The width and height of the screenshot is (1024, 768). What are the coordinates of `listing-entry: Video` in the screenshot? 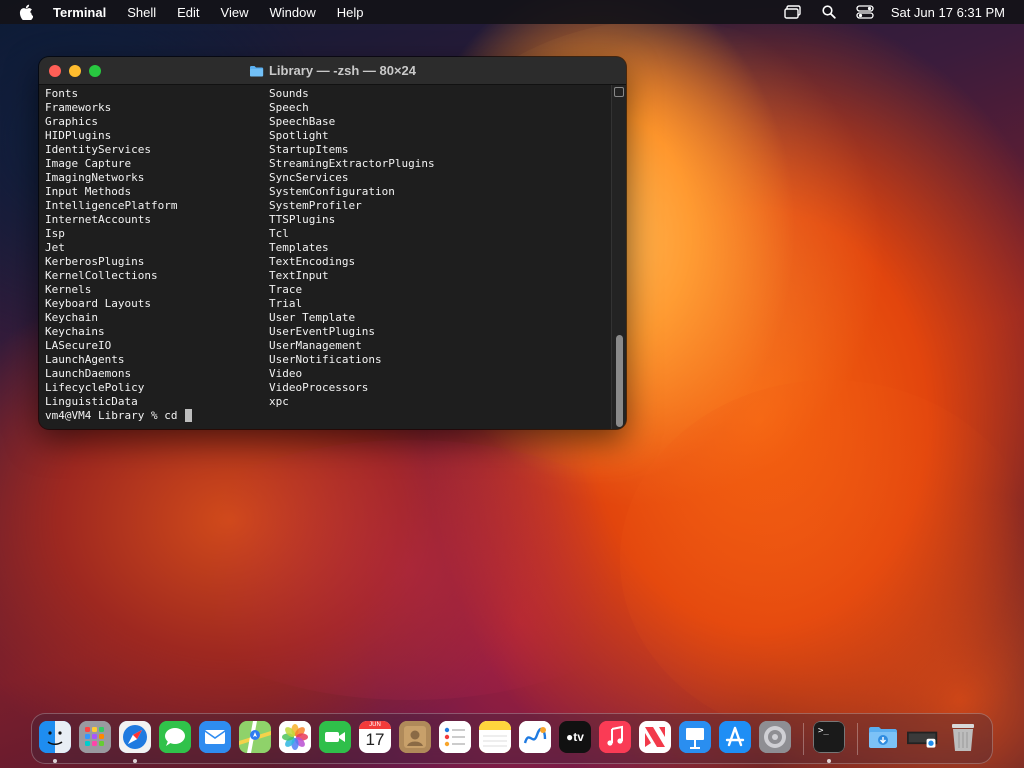 It's located at (286, 373).